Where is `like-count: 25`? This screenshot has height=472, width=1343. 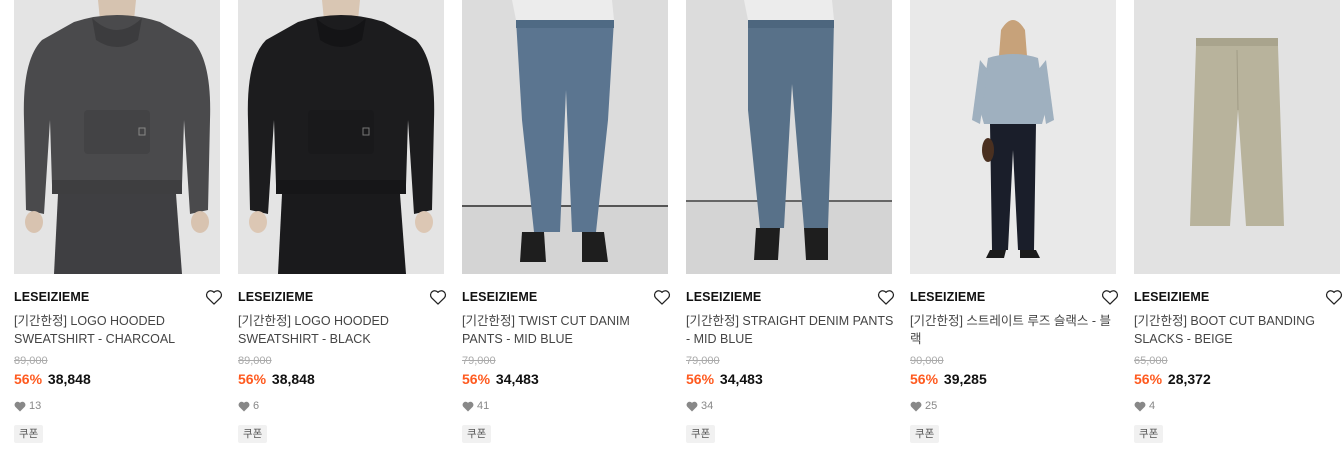
like-count: 25 is located at coordinates (1013, 406).